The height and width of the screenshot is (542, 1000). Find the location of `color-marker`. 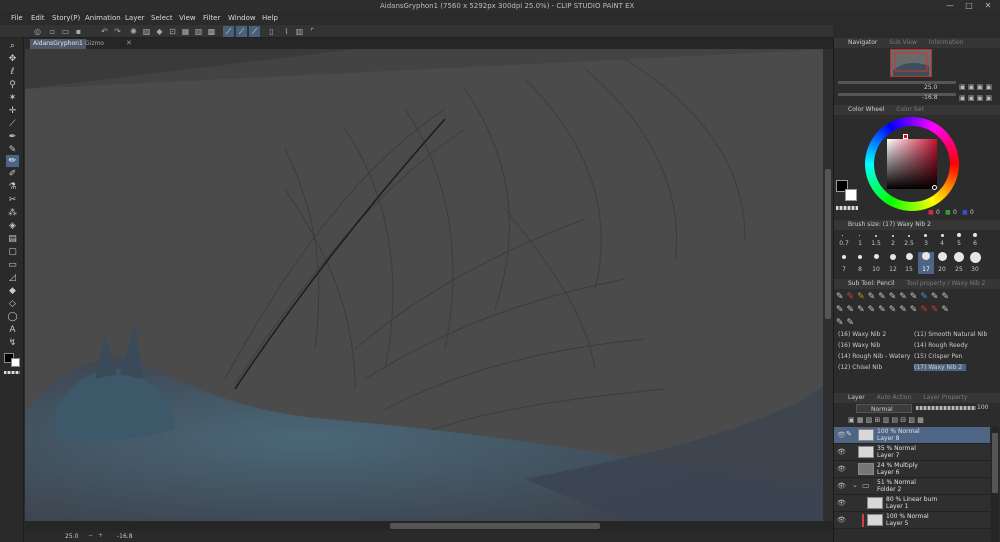

color-marker is located at coordinates (934, 187).